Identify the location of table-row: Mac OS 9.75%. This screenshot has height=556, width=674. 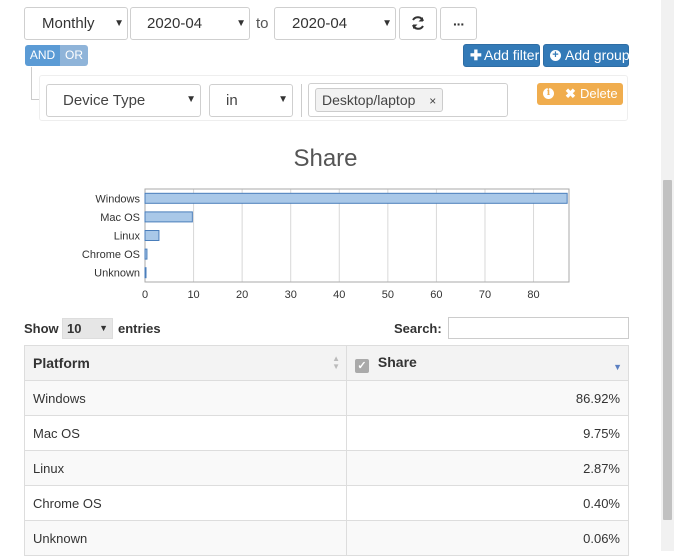
(326, 433).